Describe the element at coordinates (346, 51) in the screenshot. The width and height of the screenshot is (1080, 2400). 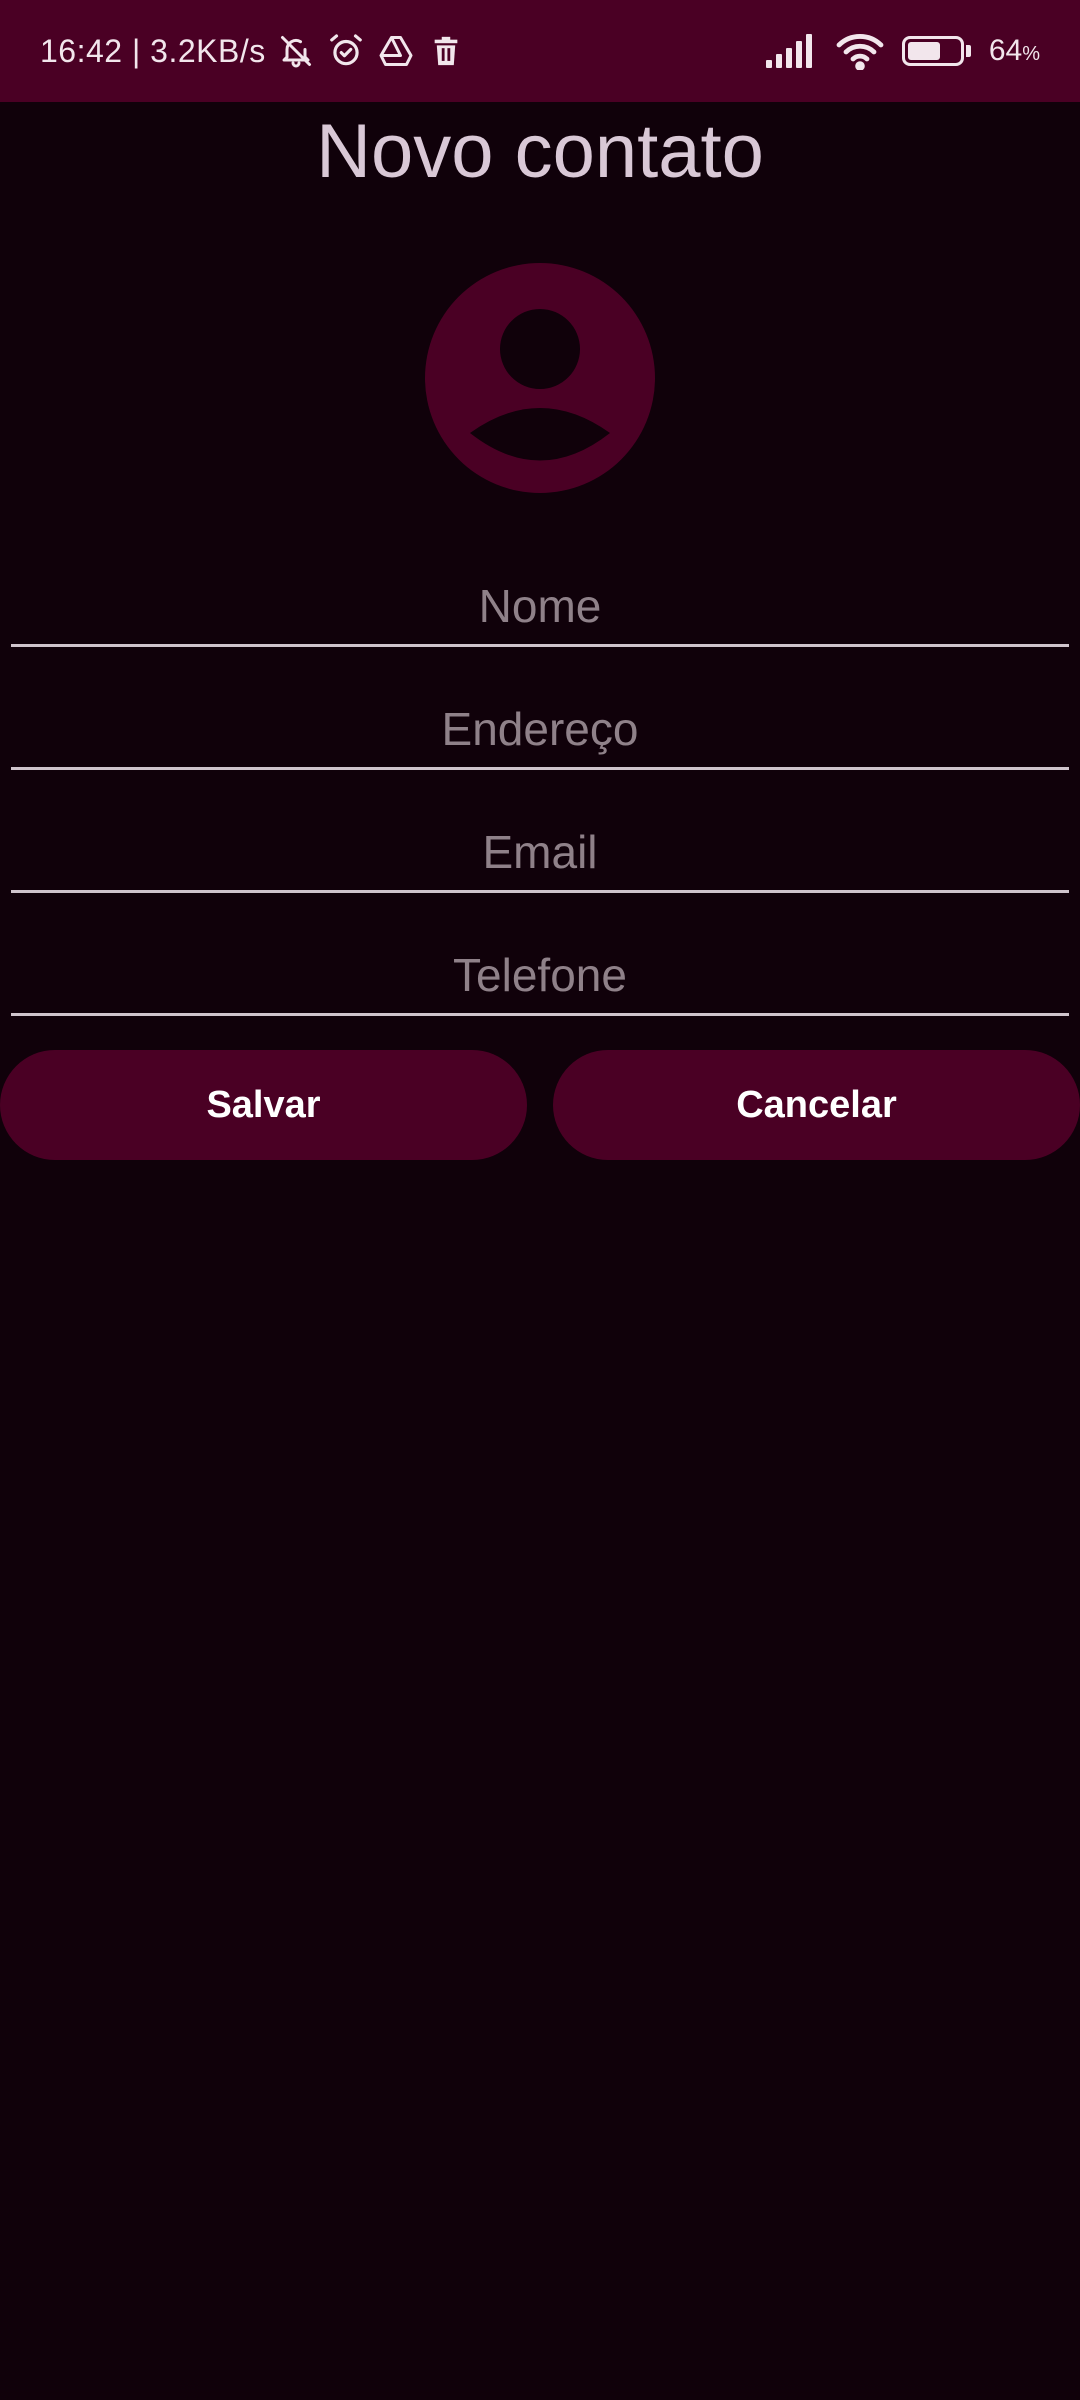
I see `alarm-icon` at that location.